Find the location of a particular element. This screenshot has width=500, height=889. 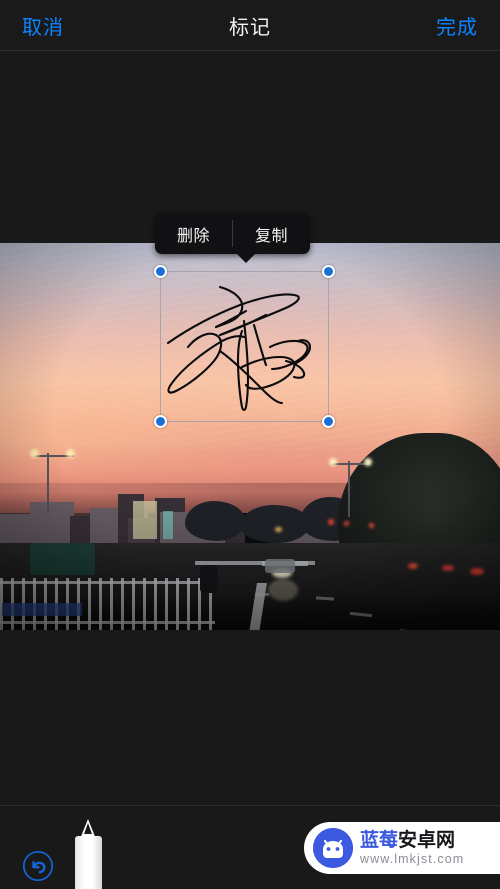

resize-handle-top-left is located at coordinates (160, 271).